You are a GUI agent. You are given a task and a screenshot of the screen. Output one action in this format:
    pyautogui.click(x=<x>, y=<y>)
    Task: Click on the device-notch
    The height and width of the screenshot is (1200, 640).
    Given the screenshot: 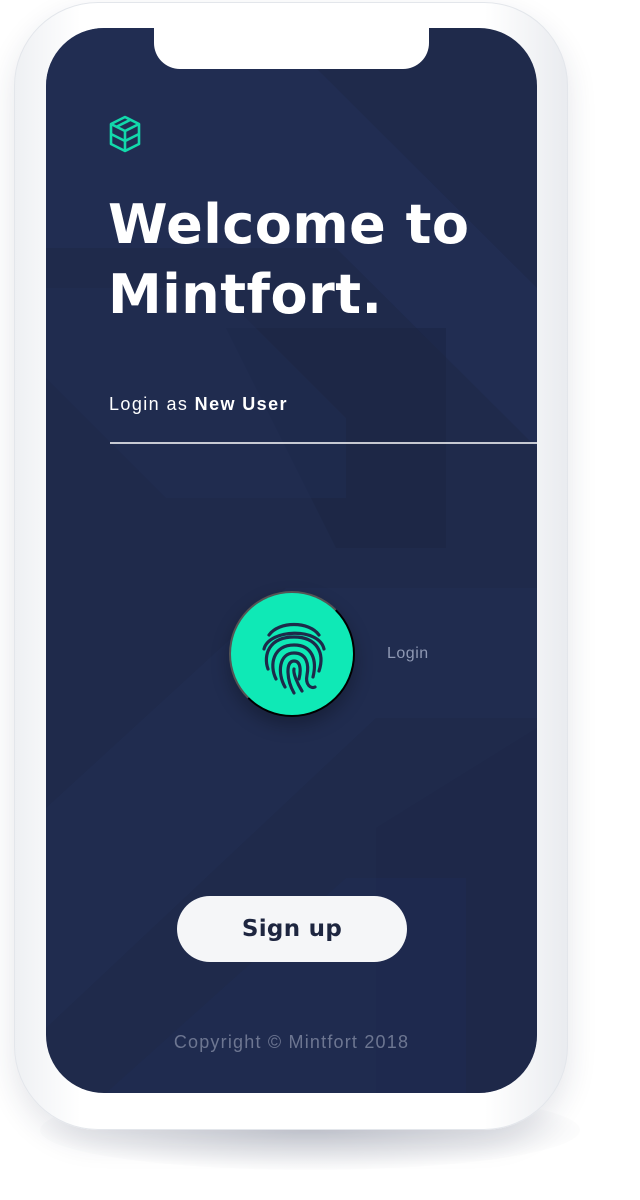 What is the action you would take?
    pyautogui.click(x=291, y=48)
    